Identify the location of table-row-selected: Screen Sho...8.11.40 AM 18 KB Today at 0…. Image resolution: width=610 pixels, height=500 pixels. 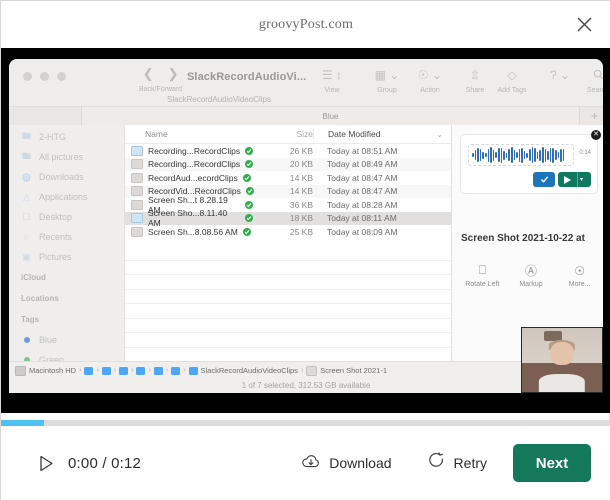
(288, 218).